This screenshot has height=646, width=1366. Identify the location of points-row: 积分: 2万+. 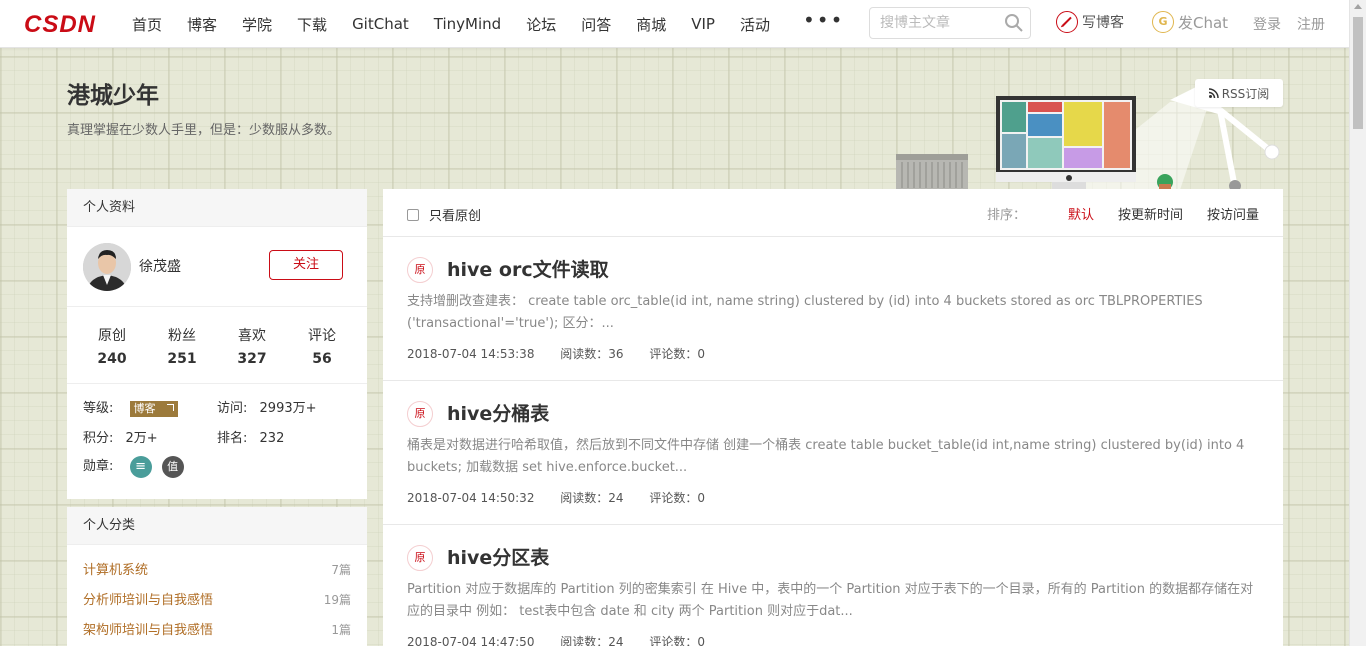
(120, 436).